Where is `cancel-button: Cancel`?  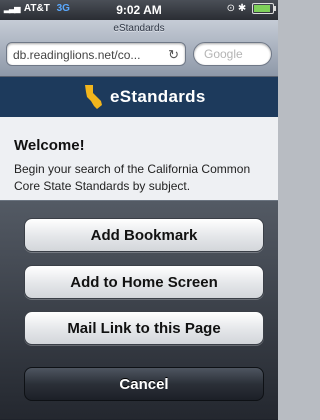 cancel-button: Cancel is located at coordinates (144, 384).